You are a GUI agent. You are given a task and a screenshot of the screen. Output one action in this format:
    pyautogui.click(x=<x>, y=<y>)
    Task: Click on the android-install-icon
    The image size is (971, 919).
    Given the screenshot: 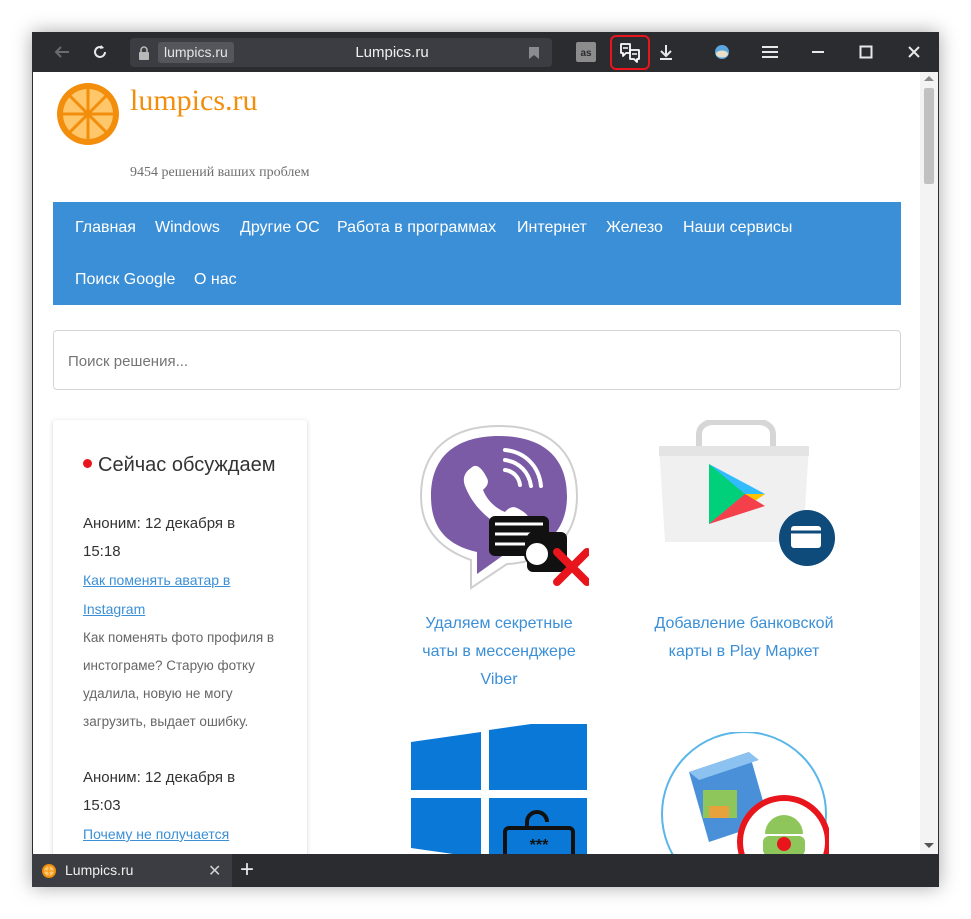 What is the action you would take?
    pyautogui.click(x=744, y=793)
    